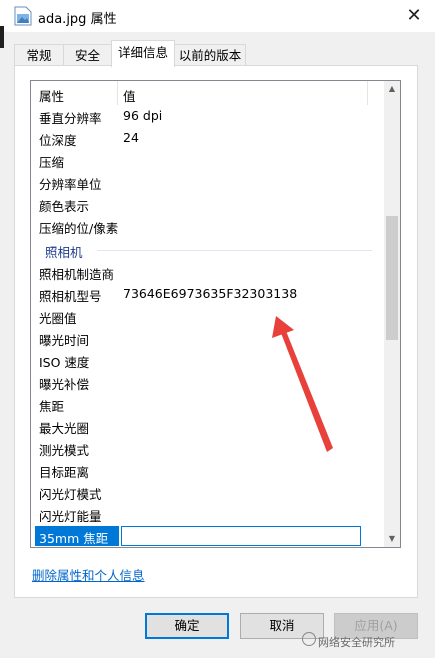 The width and height of the screenshot is (435, 658). I want to click on list-item: 测光模式, so click(207, 448).